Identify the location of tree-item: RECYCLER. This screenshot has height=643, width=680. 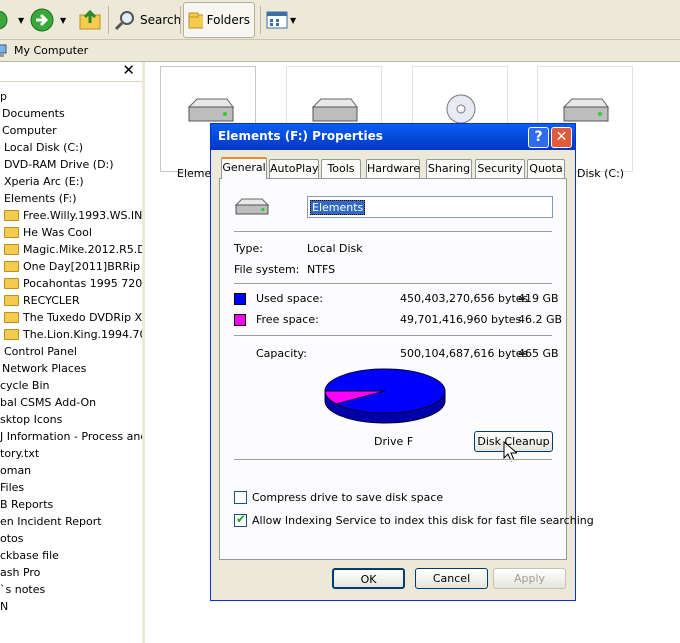
(71, 300).